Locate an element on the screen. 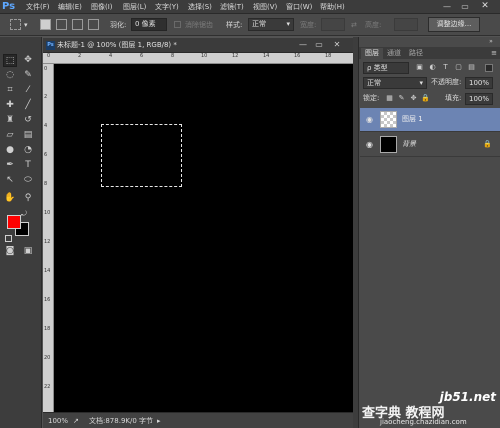 The height and width of the screenshot is (428, 500). ruler-tick-label: 10 is located at coordinates (204, 56).